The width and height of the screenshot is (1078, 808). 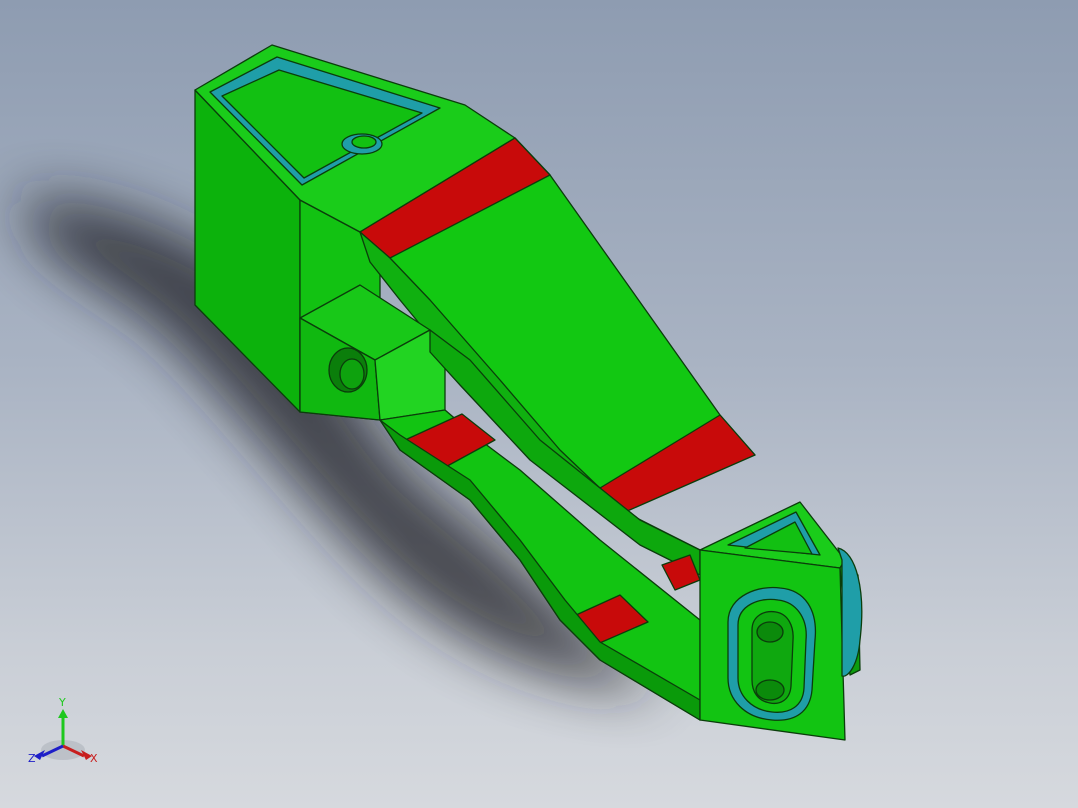 I want to click on orientation-triad: Y X Z, so click(x=66, y=732).